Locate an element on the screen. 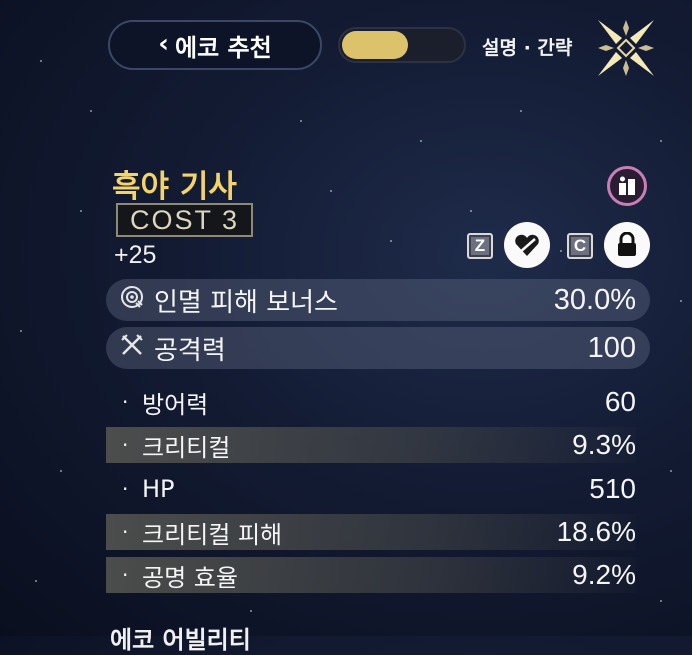 This screenshot has width=692, height=655. top-bar: ‹ 에코 추천 설명 · 간략 is located at coordinates (346, 45).